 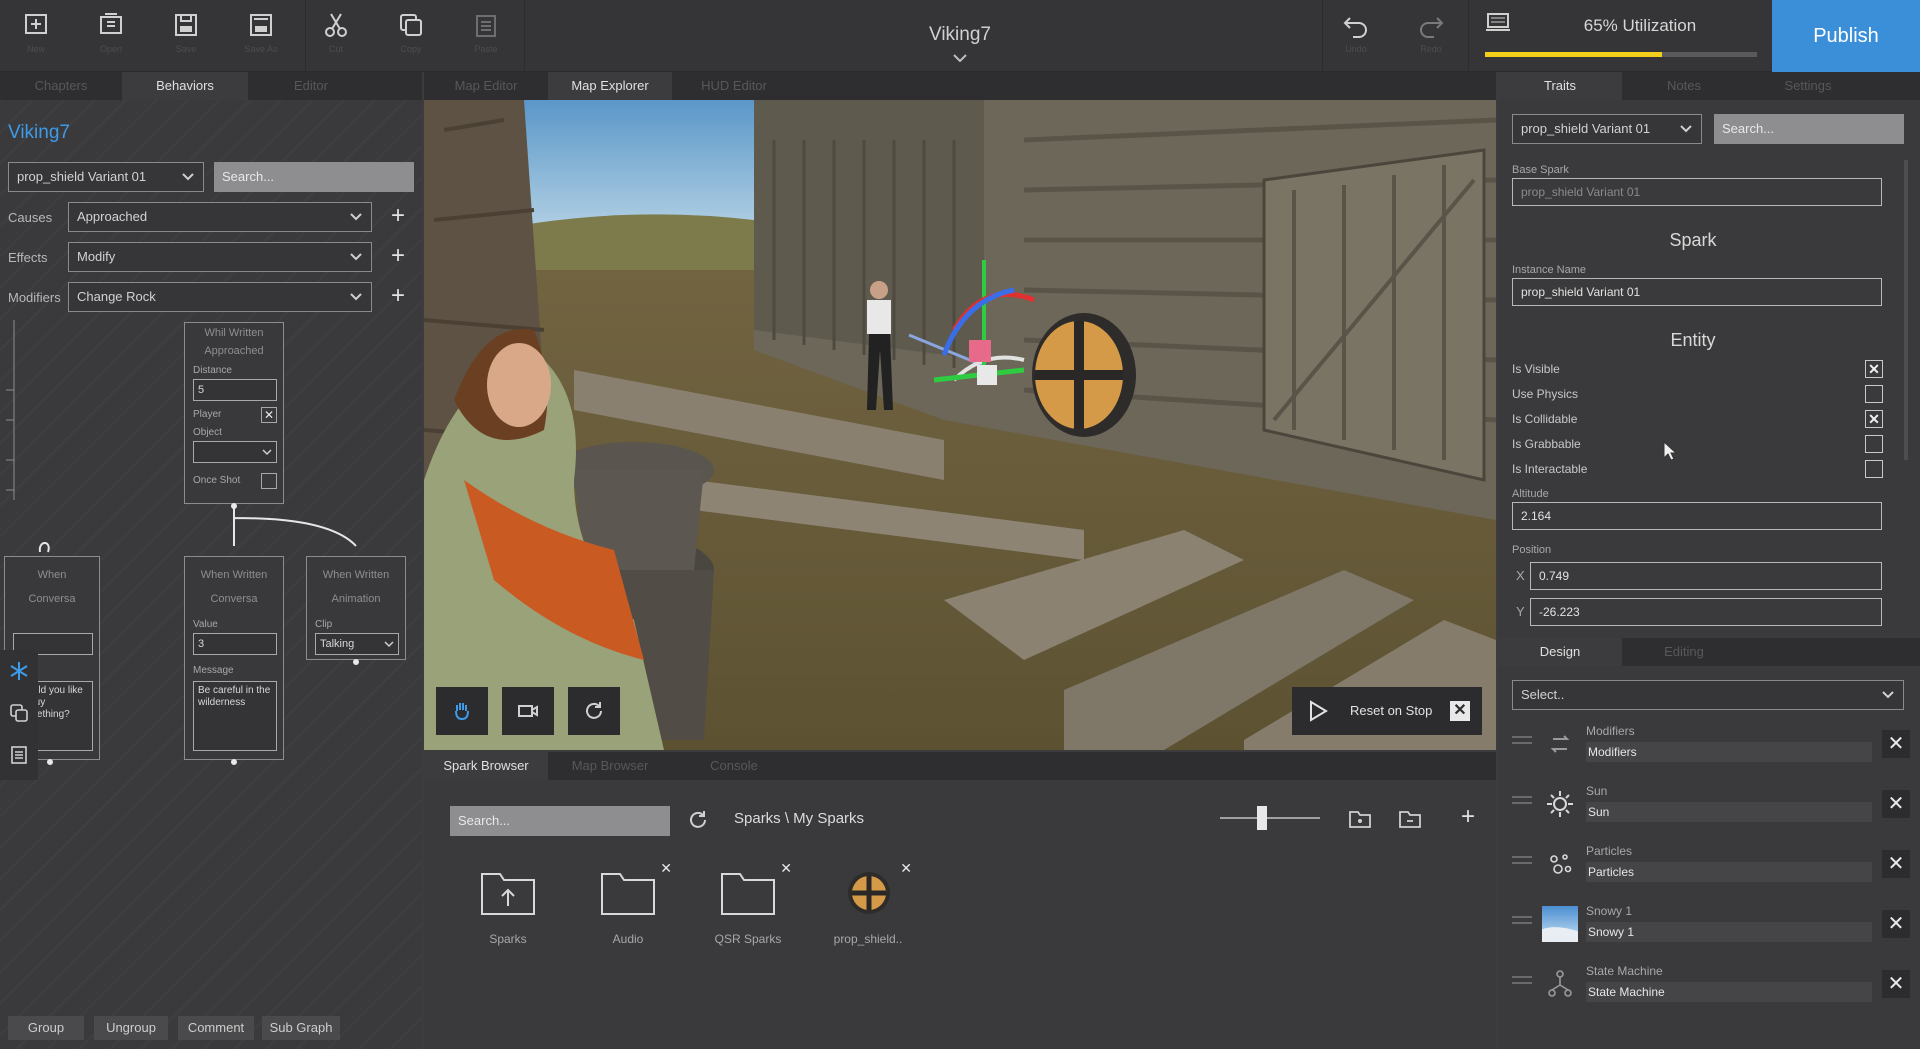 What do you see at coordinates (1846, 36) in the screenshot?
I see `publish-button: Publish` at bounding box center [1846, 36].